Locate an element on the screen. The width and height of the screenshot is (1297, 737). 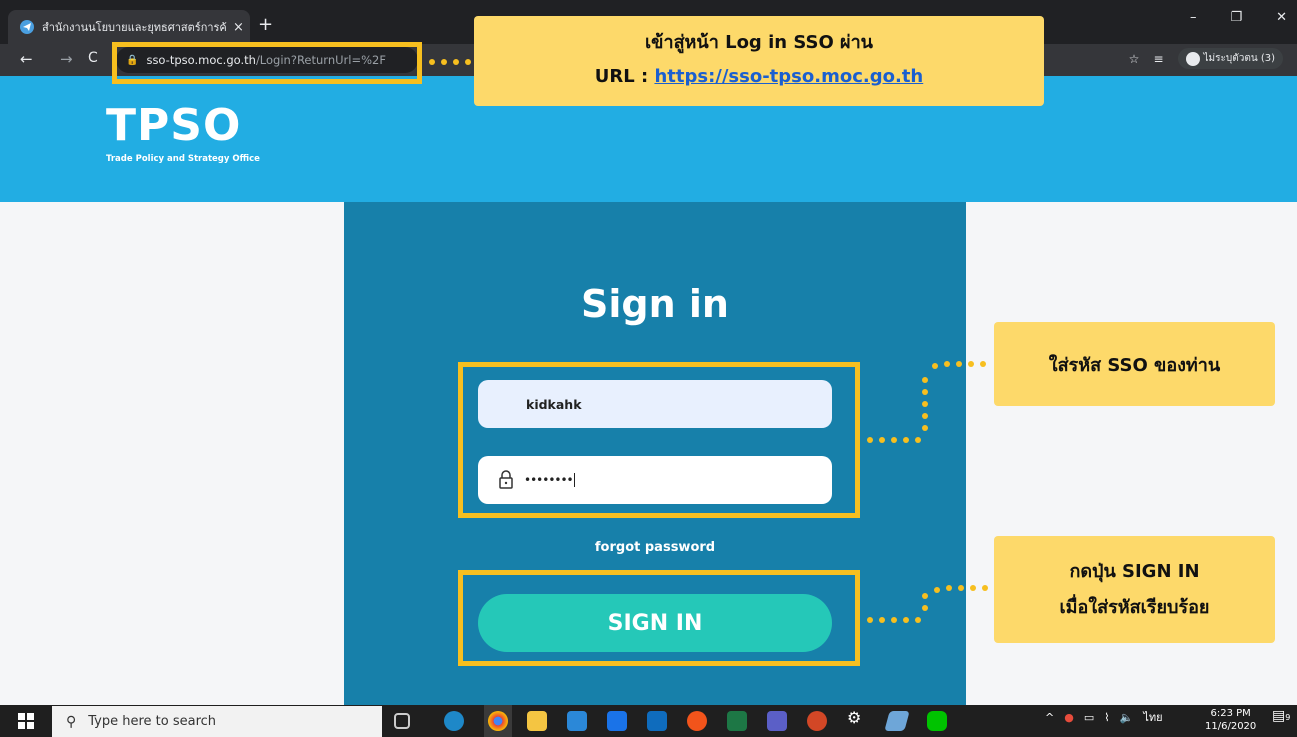
notification-icon: ▤9 is located at coordinates (1281, 716).